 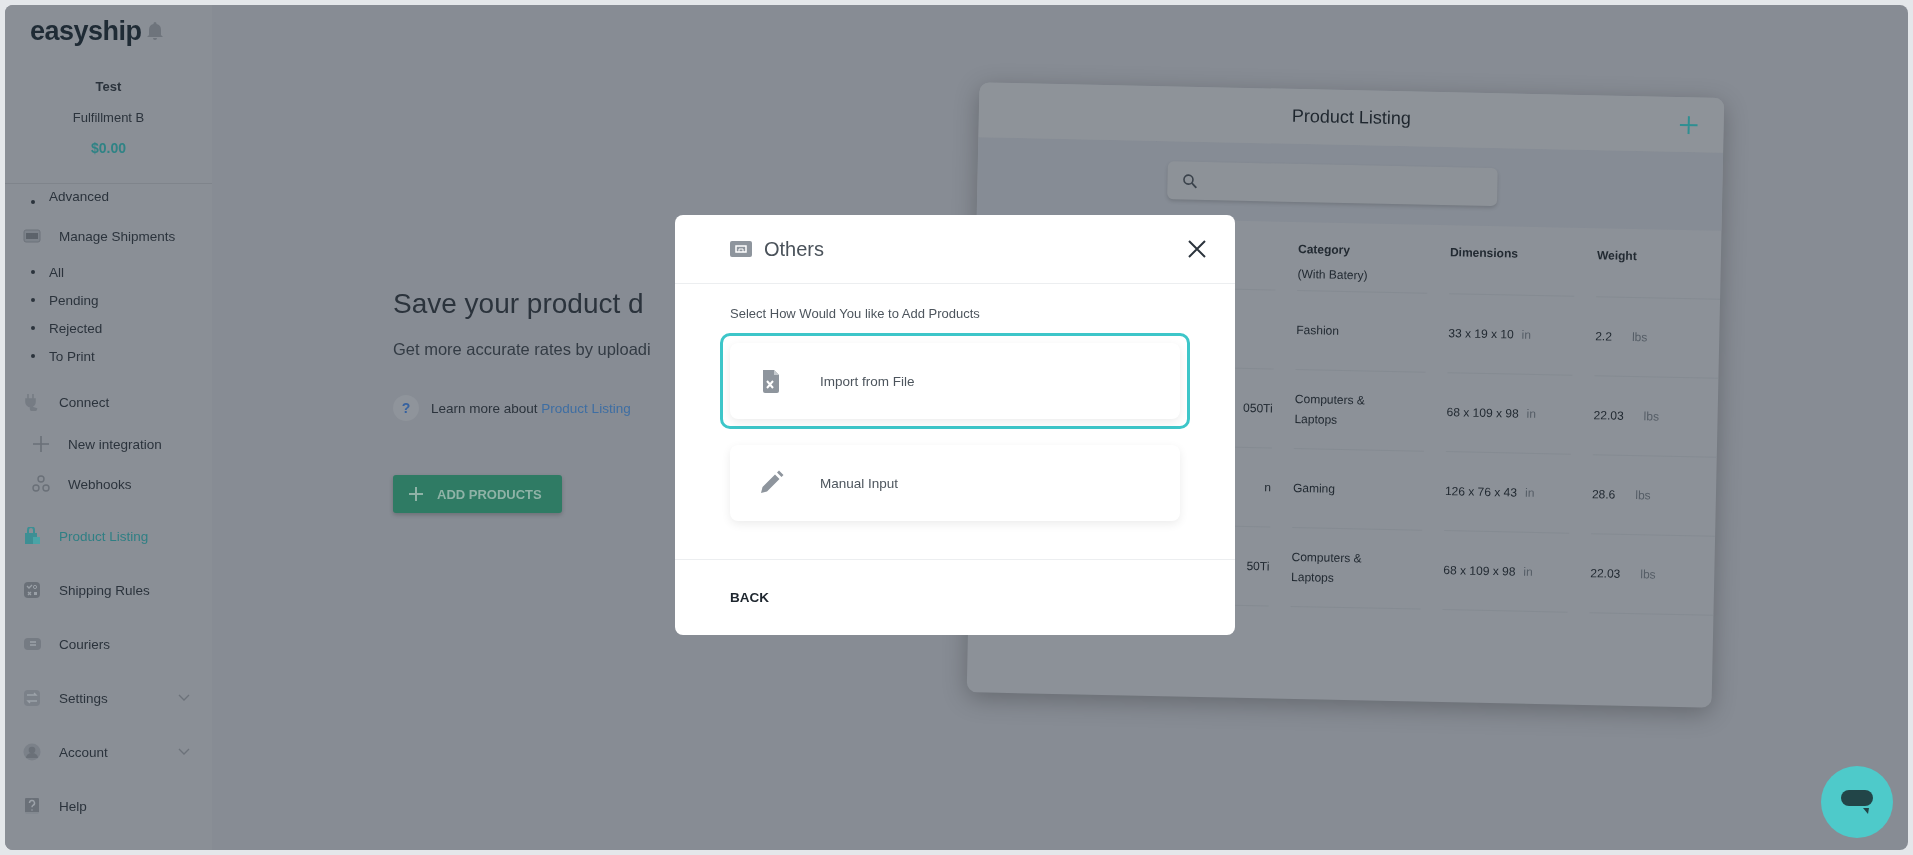 What do you see at coordinates (771, 483) in the screenshot?
I see `pencil-icon` at bounding box center [771, 483].